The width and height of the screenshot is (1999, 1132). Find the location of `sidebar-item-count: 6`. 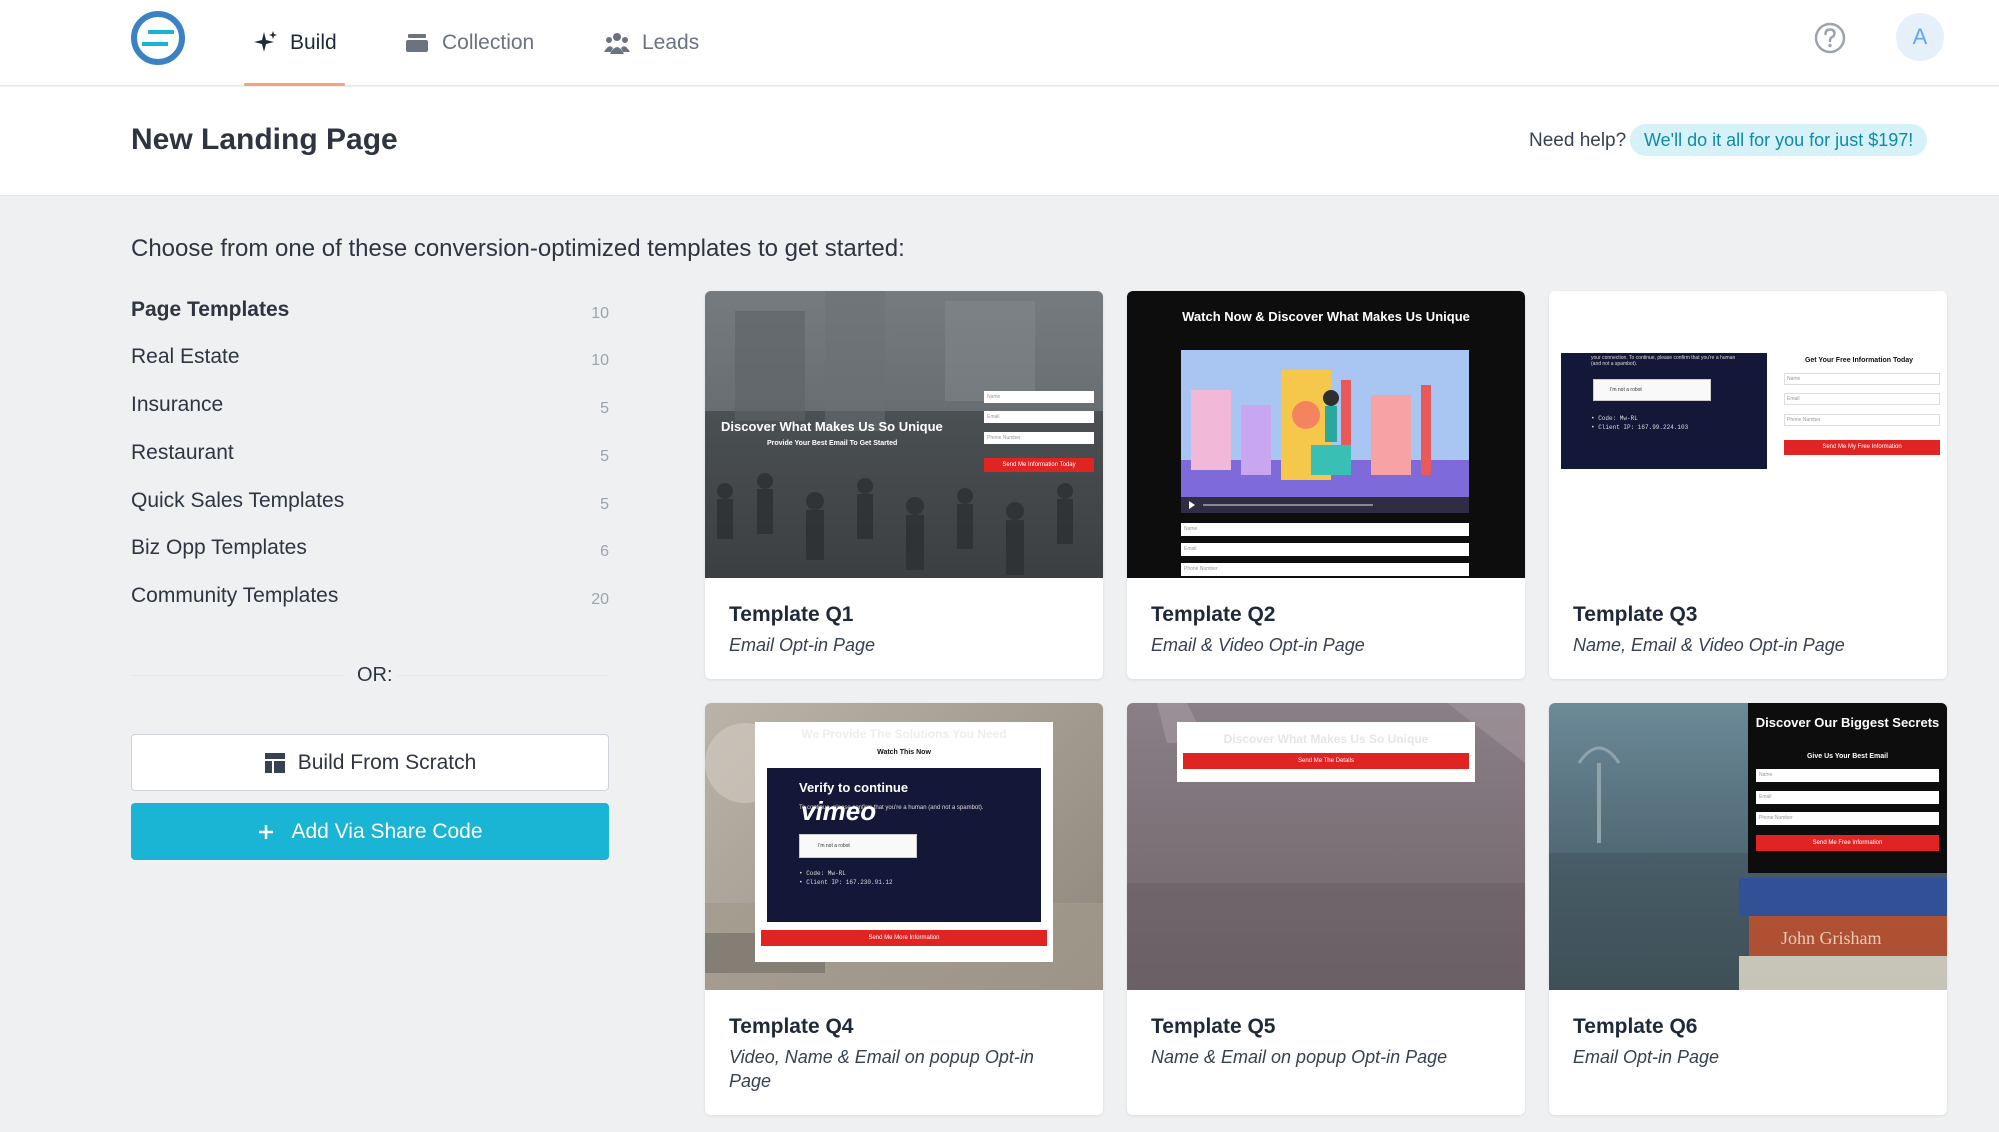

sidebar-item-count: 6 is located at coordinates (604, 551).